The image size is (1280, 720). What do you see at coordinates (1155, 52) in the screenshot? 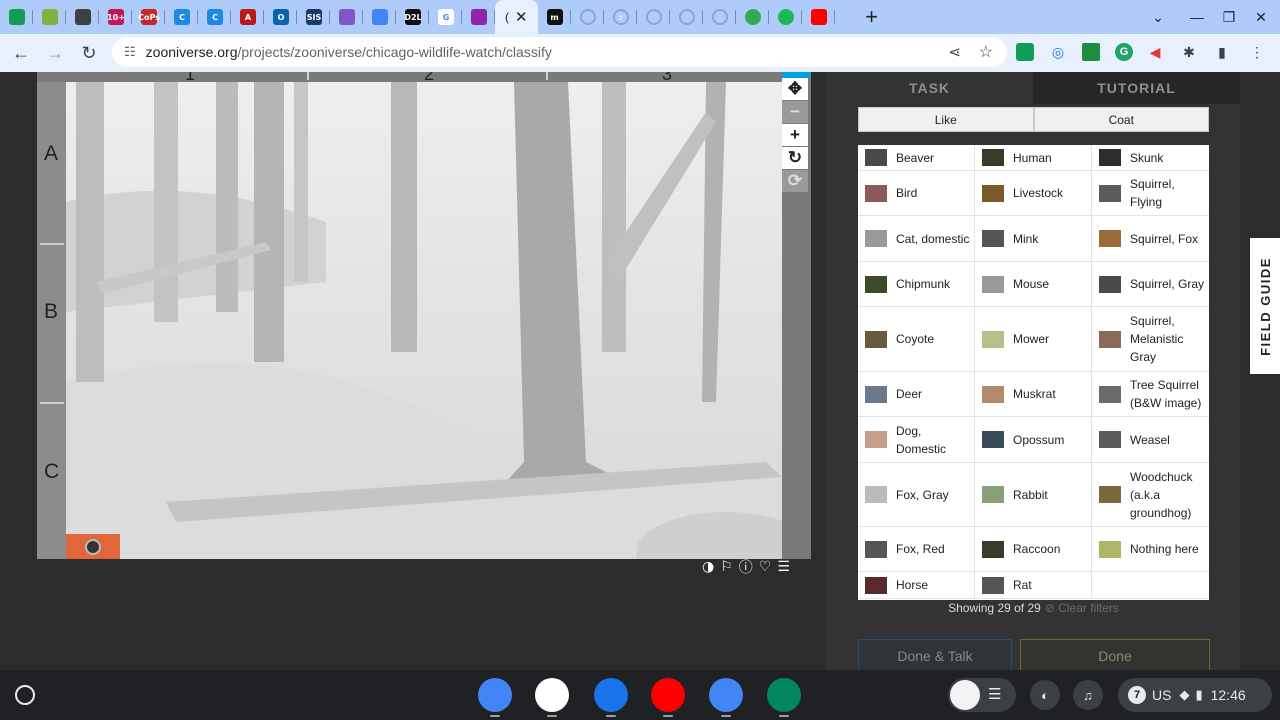
I see `extension-megaphone-icon: ◀` at bounding box center [1155, 52].